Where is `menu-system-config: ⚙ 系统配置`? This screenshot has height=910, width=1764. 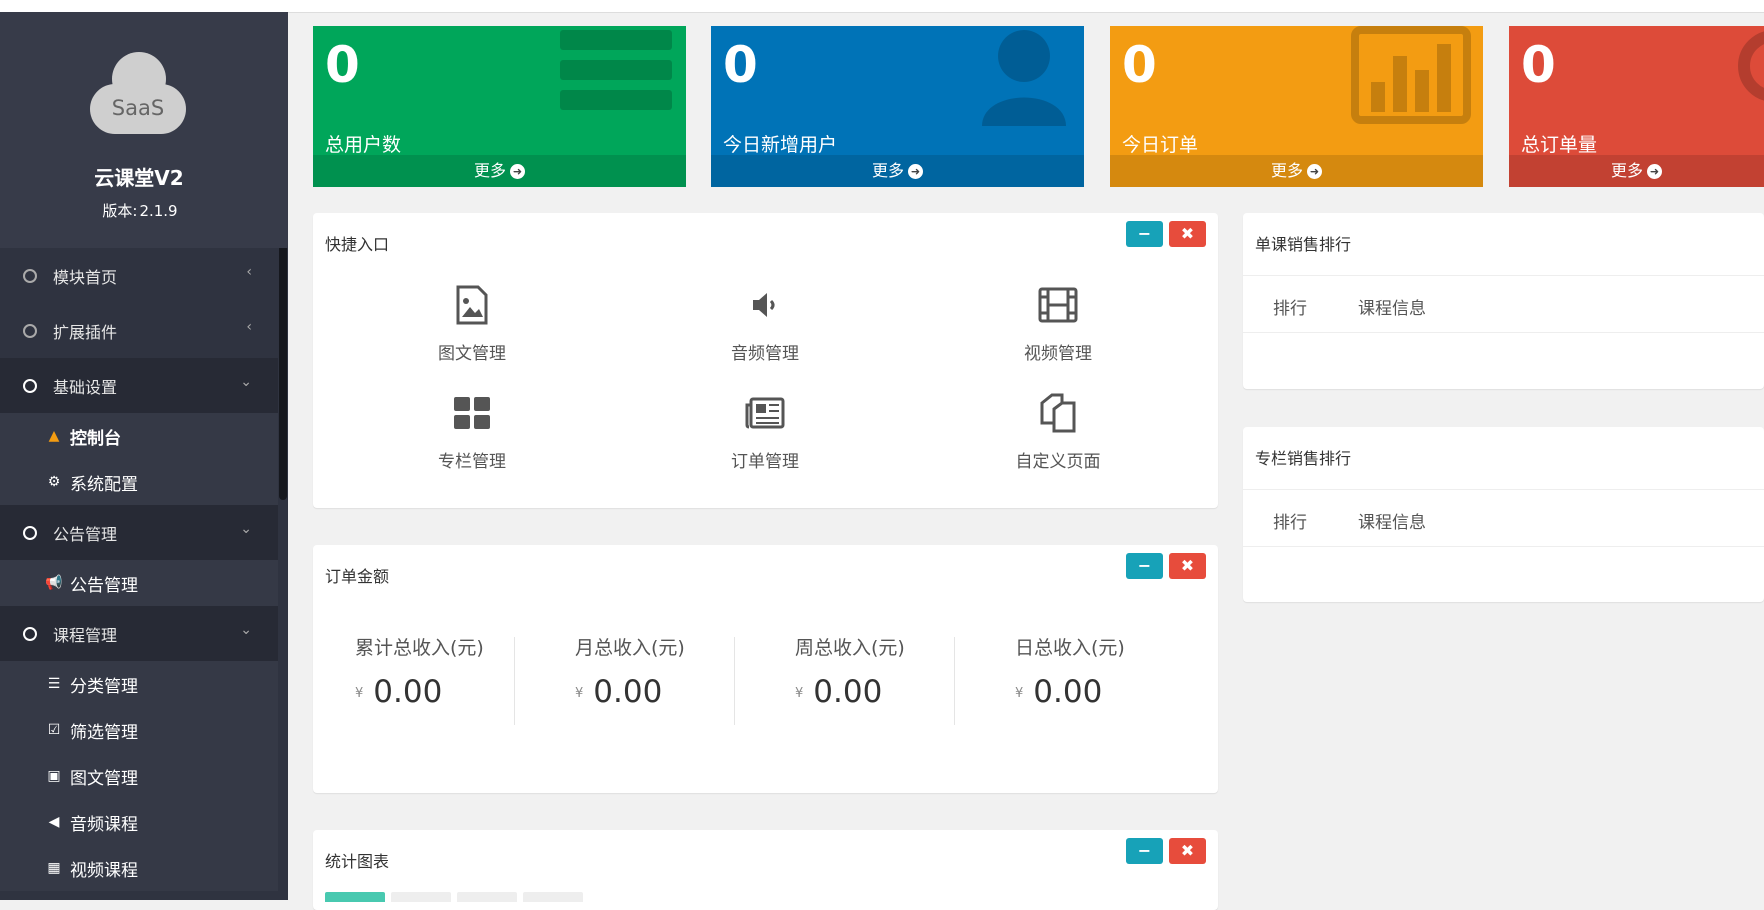 menu-system-config: ⚙ 系统配置 is located at coordinates (139, 482).